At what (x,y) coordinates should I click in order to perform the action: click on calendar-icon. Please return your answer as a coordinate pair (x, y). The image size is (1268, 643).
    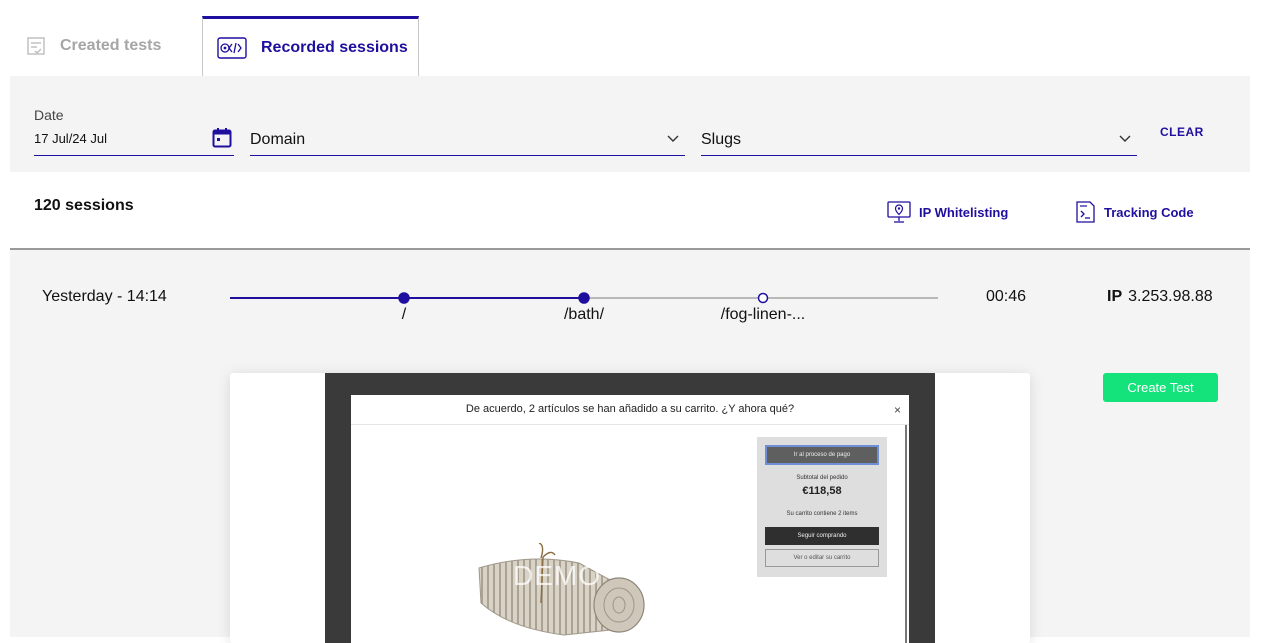
    Looking at the image, I should click on (222, 138).